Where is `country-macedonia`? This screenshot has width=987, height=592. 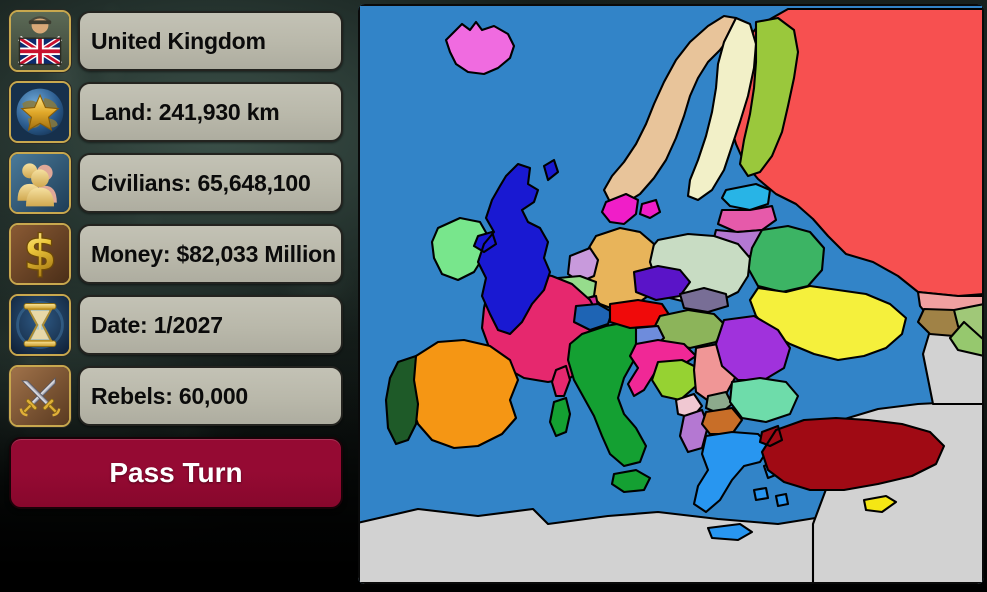 country-macedonia is located at coordinates (722, 421).